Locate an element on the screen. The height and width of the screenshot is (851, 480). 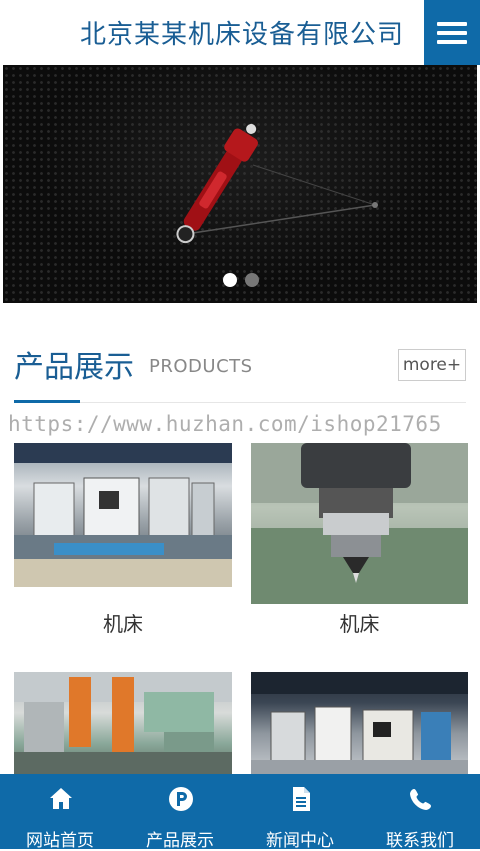
nav-item-home: 网站首页 is located at coordinates (60, 812).